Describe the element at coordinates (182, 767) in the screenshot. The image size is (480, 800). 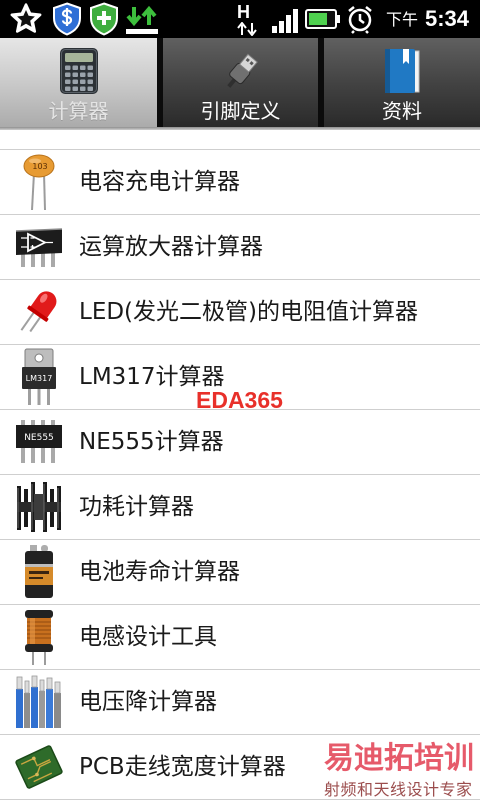
I see `list-item-label: PCB走线宽度计算器` at that location.